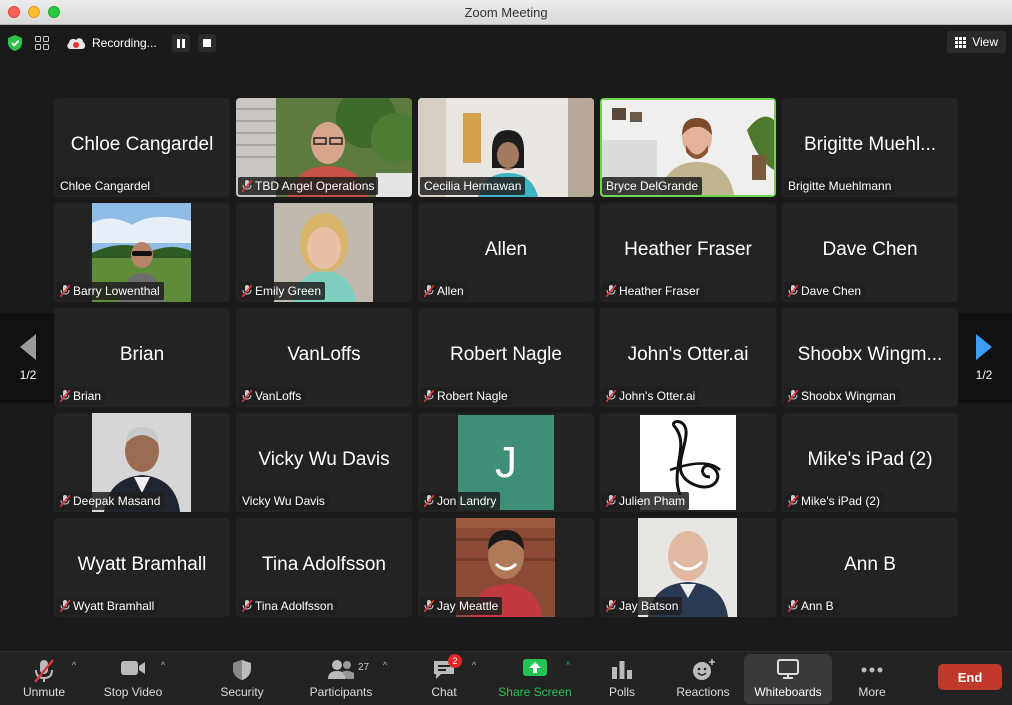 The width and height of the screenshot is (1012, 705). What do you see at coordinates (444, 692) in the screenshot?
I see `chat-label: Chat` at bounding box center [444, 692].